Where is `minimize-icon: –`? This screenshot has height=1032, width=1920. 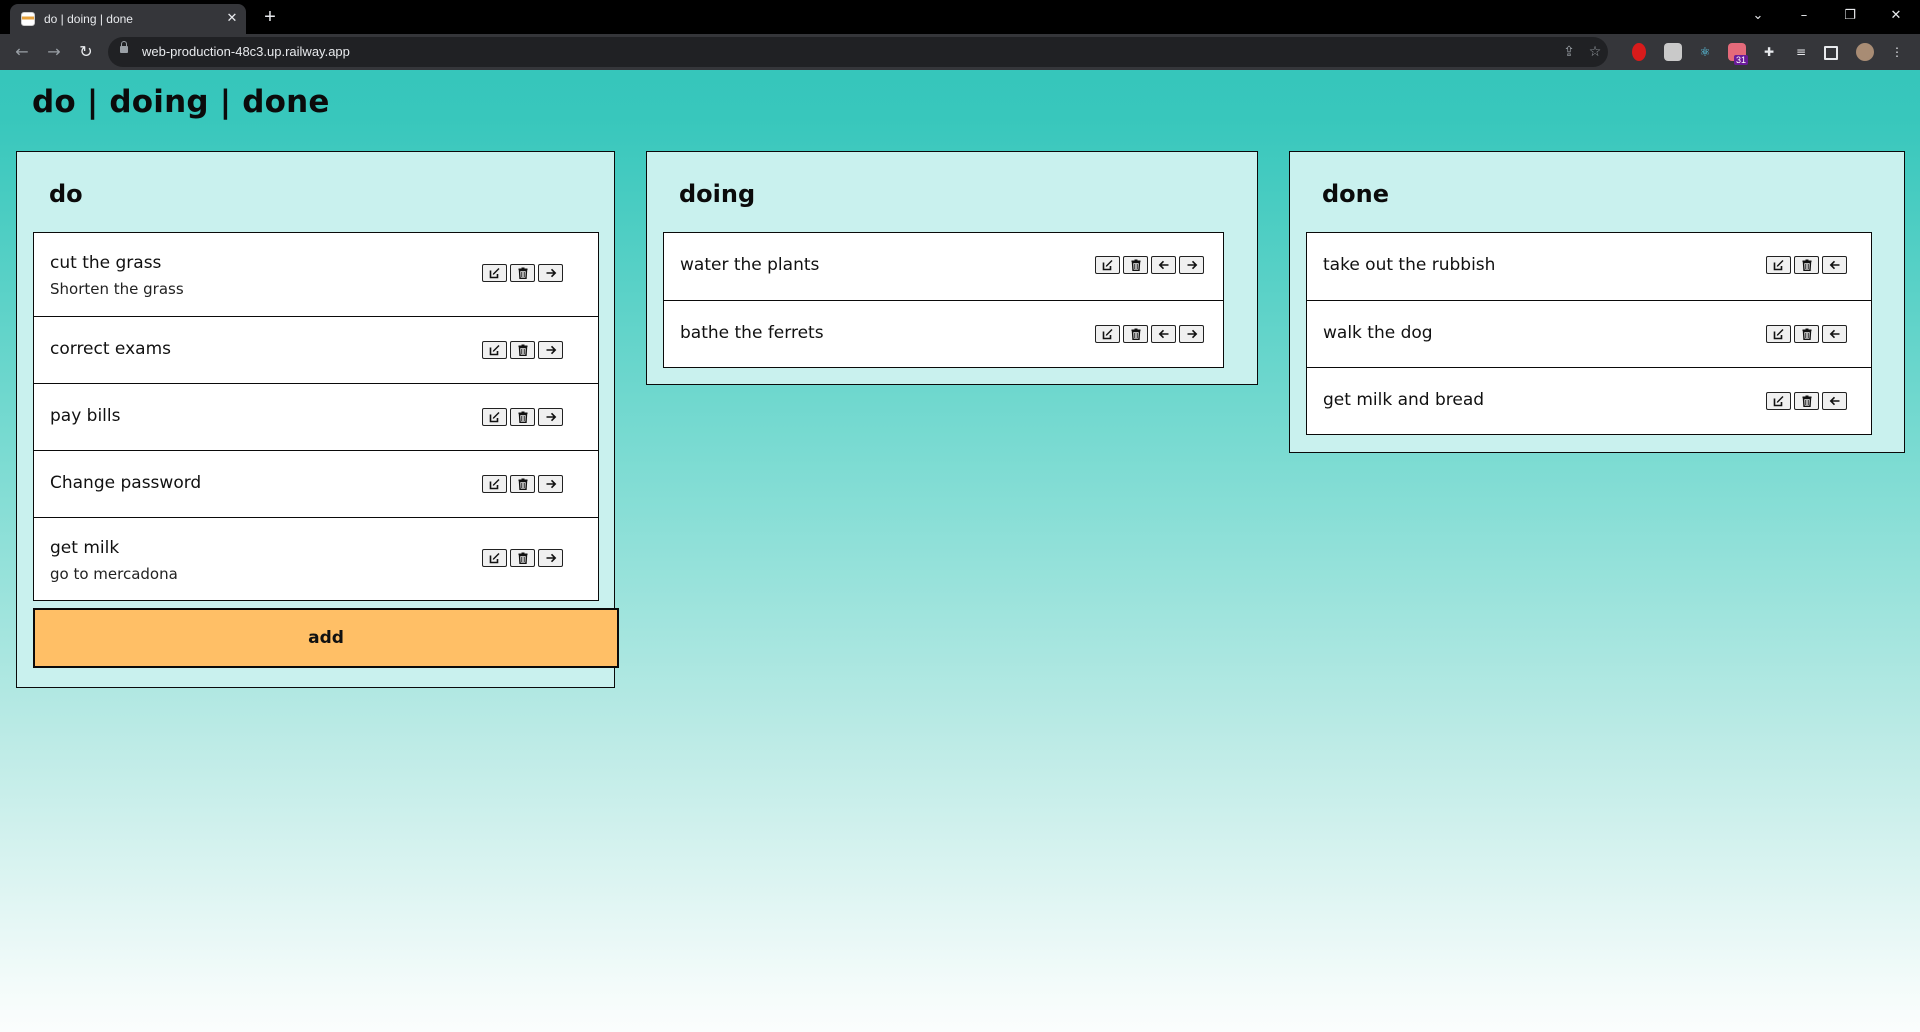
minimize-icon: – is located at coordinates (1804, 16).